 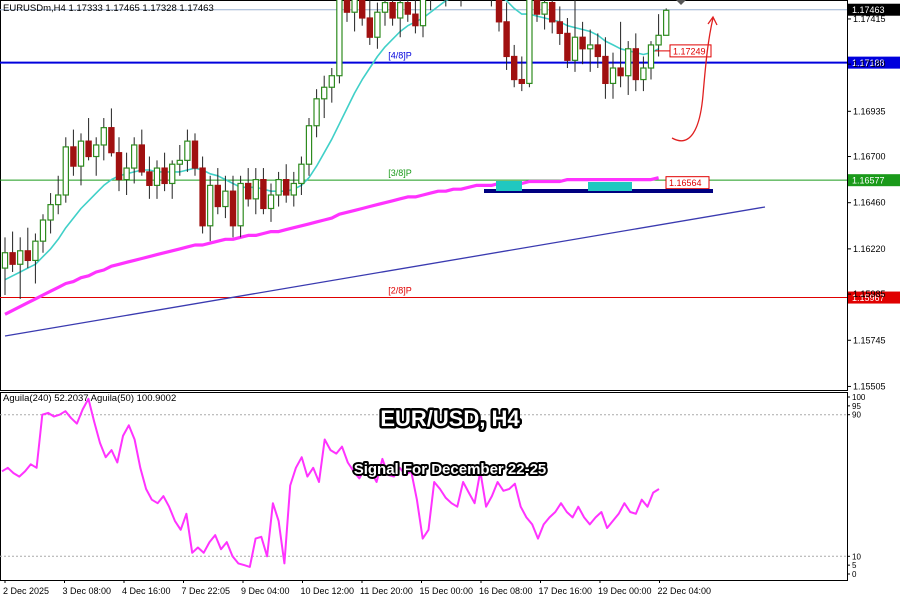 I want to click on oscillator-tick-label: 0, so click(x=854, y=574).